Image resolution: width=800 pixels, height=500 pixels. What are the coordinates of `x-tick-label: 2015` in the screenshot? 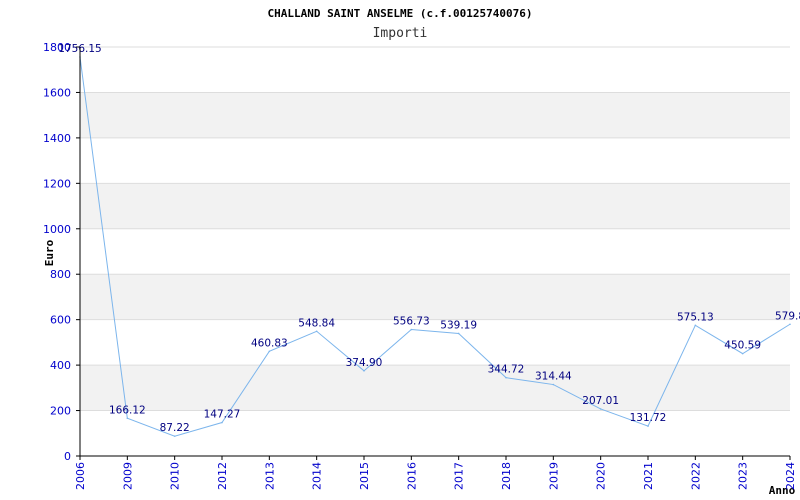 It's located at (364, 476).